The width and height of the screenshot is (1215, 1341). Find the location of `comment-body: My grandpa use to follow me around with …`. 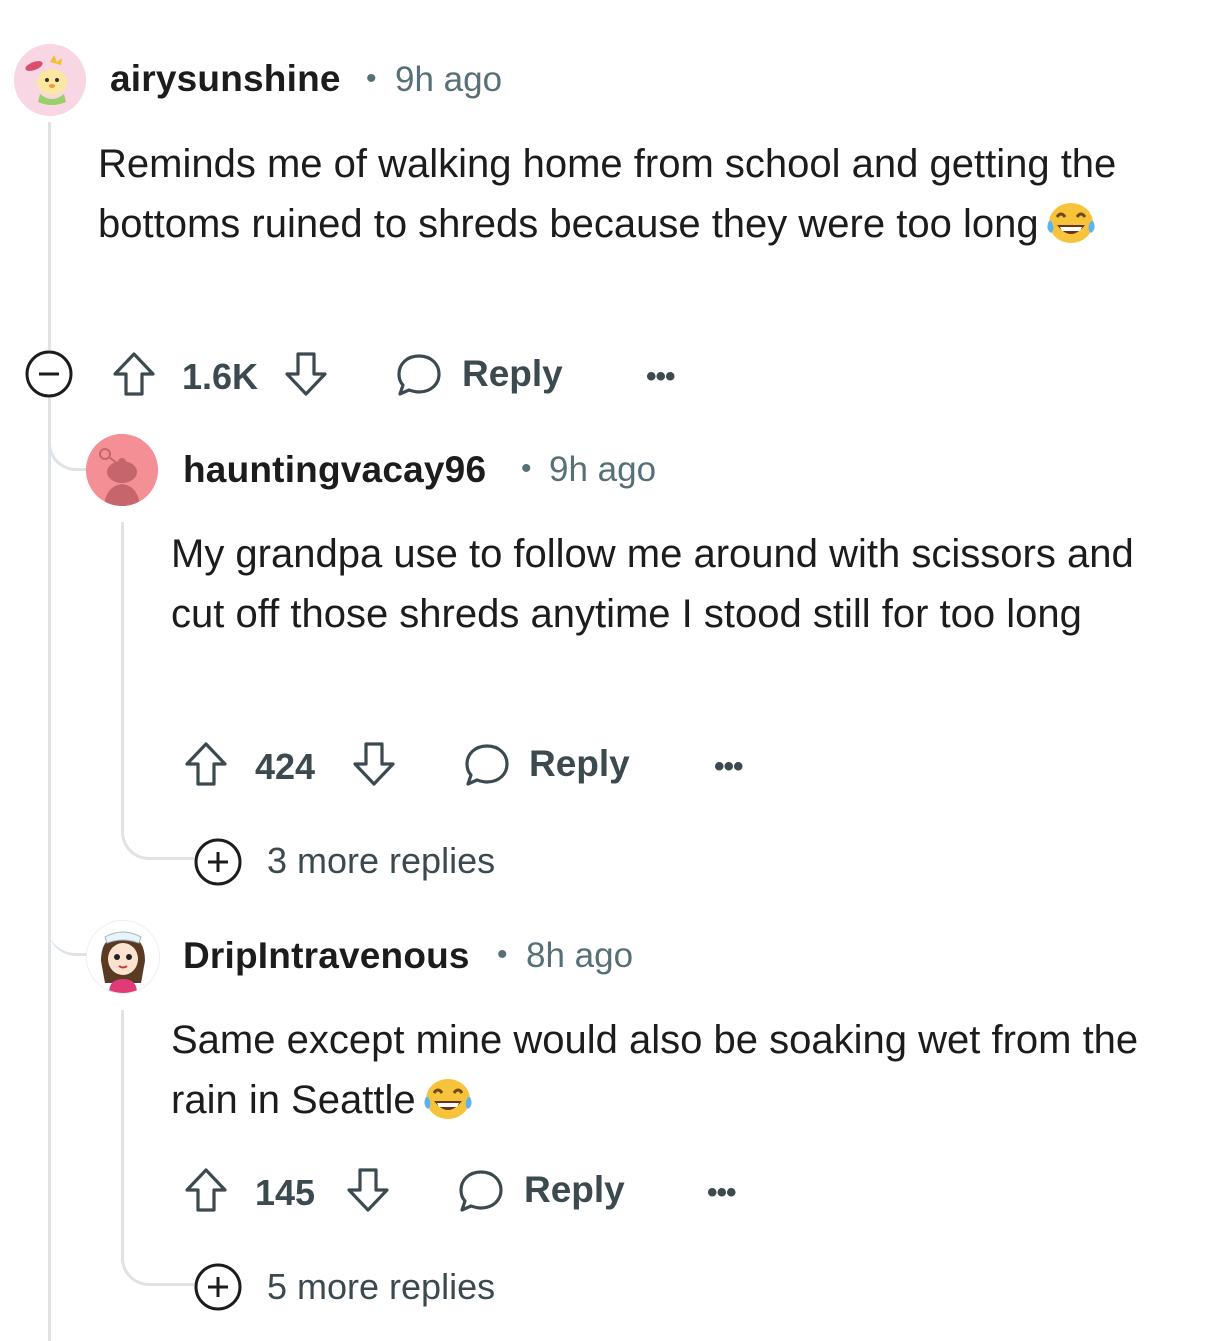

comment-body: My grandpa use to follow me around with … is located at coordinates (676, 584).